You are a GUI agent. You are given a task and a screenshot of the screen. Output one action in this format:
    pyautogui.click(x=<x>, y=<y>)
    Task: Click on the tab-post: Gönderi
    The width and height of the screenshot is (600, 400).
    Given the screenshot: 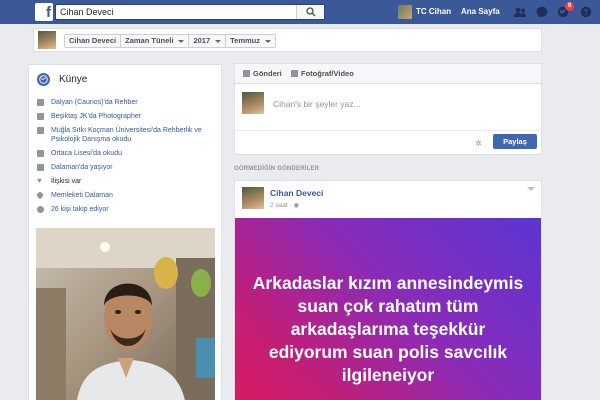 What is the action you would take?
    pyautogui.click(x=262, y=73)
    